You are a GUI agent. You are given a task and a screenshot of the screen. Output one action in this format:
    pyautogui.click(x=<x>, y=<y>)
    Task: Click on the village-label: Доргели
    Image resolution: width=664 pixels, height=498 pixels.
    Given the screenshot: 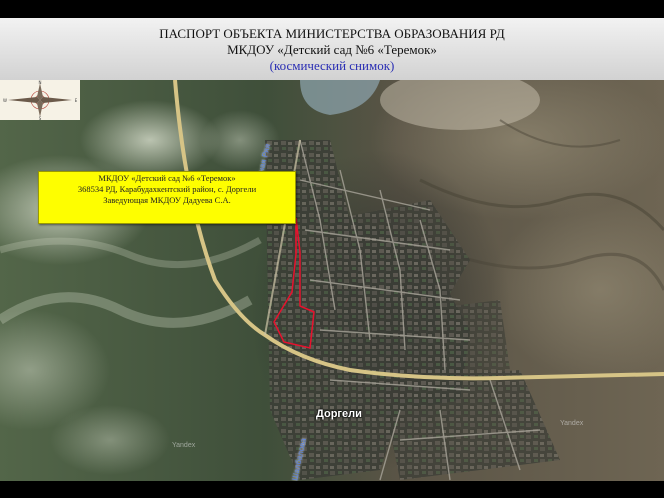 What is the action you would take?
    pyautogui.click(x=339, y=414)
    